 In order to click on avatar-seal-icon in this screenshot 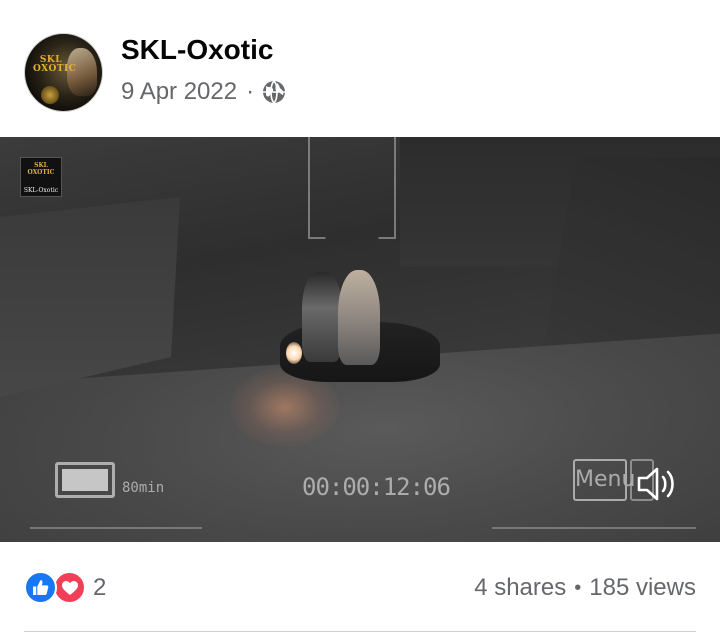, I will do `click(50, 95)`.